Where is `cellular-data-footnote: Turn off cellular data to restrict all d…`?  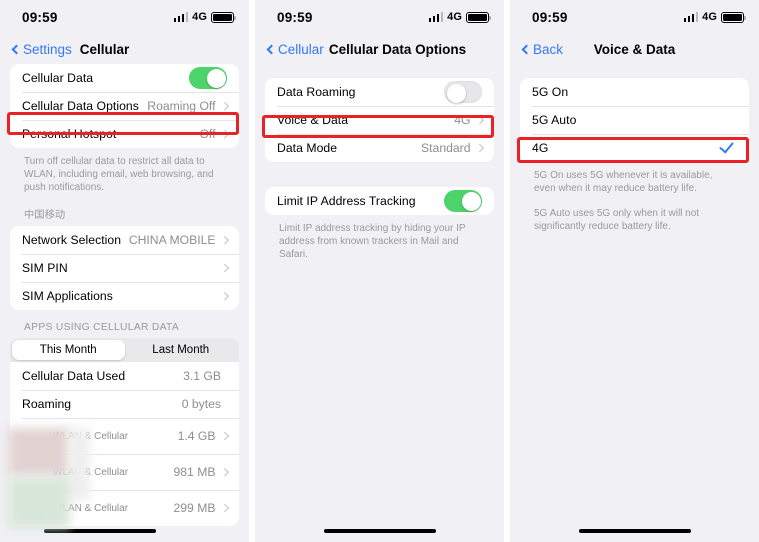 cellular-data-footnote: Turn off cellular data to restrict all d… is located at coordinates (119, 174).